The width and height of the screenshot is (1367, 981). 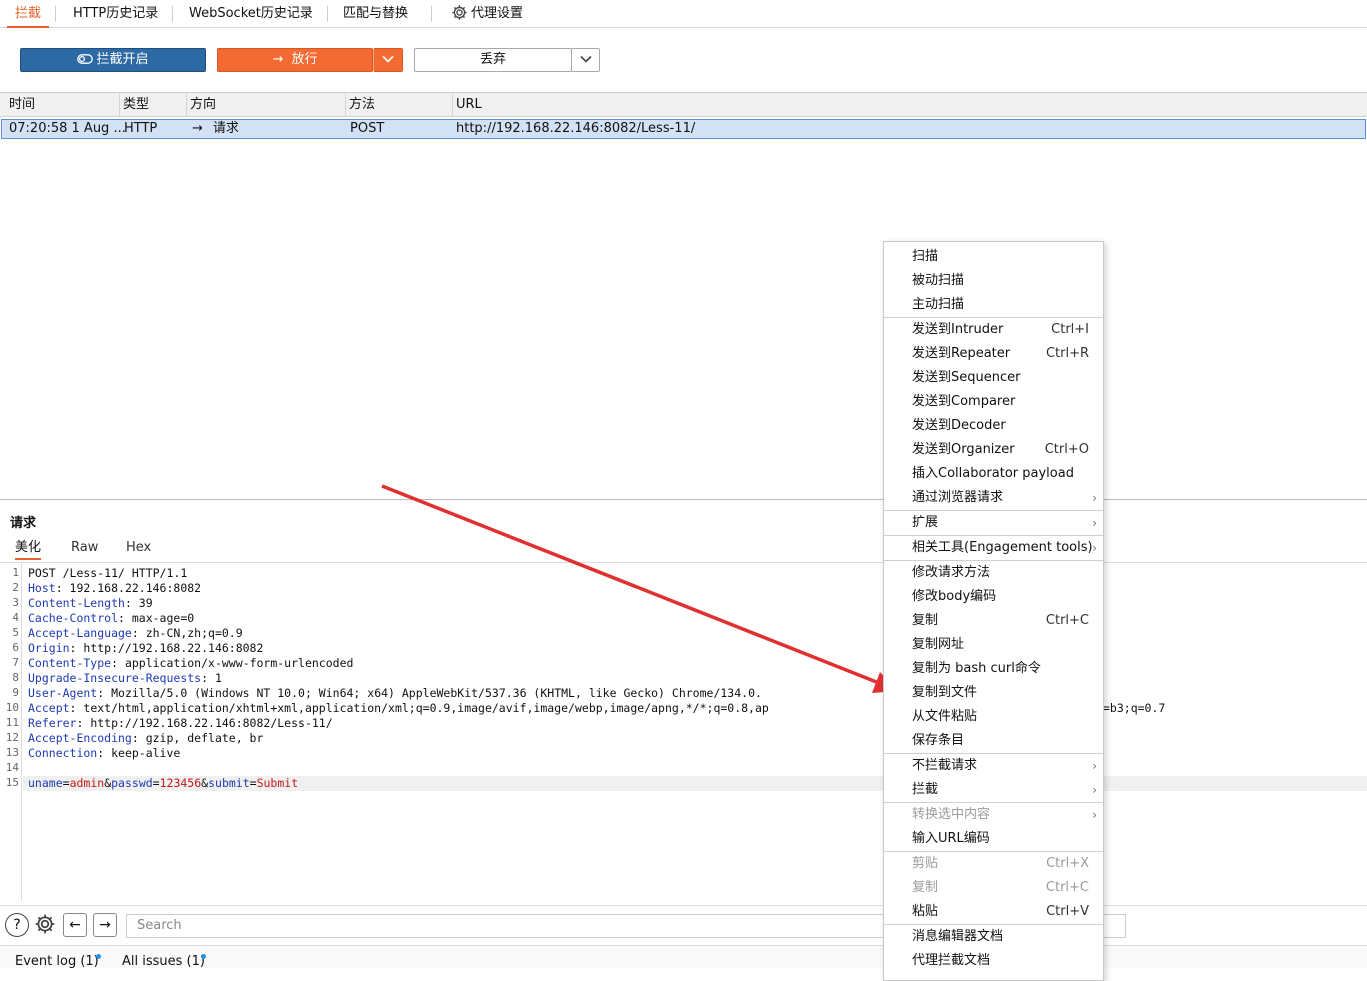 I want to click on menu-item: 修改body编码, so click(x=993, y=597).